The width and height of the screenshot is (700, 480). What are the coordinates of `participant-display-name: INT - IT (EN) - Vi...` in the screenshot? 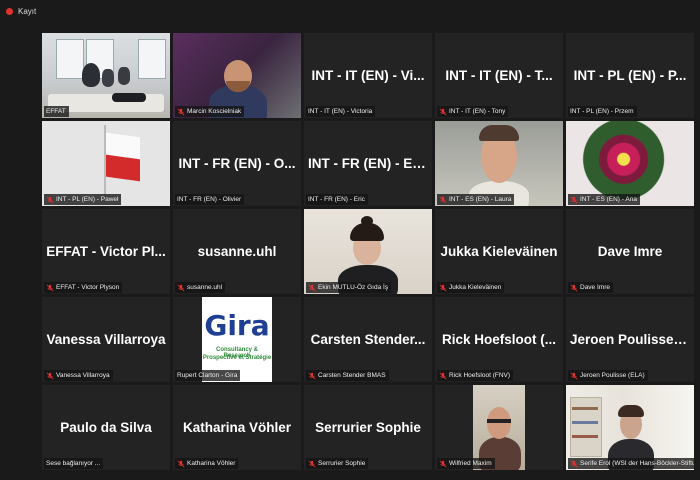 It's located at (368, 75).